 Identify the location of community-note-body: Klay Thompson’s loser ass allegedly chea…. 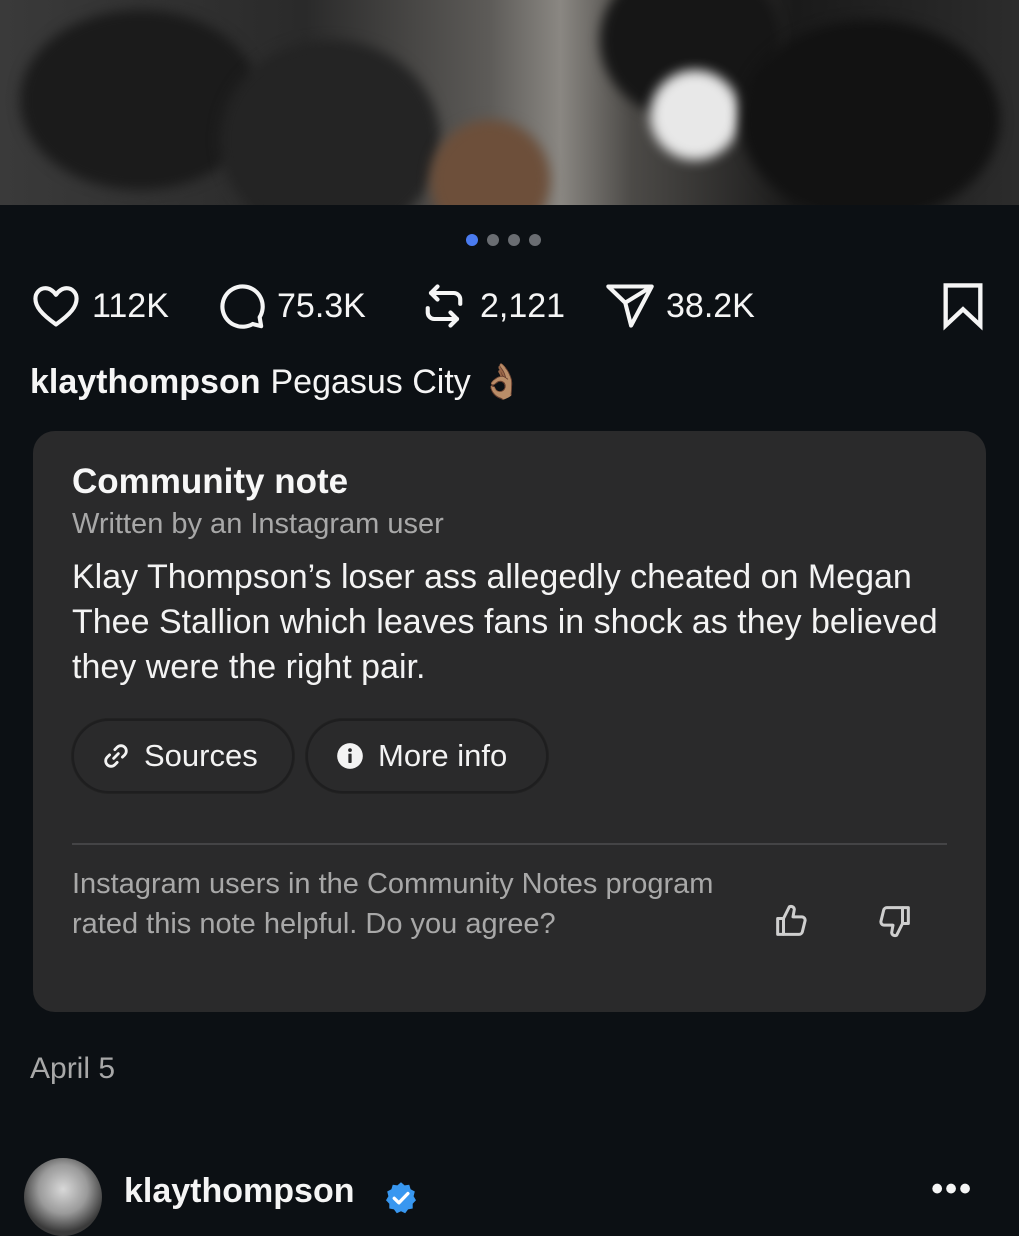
(505, 622).